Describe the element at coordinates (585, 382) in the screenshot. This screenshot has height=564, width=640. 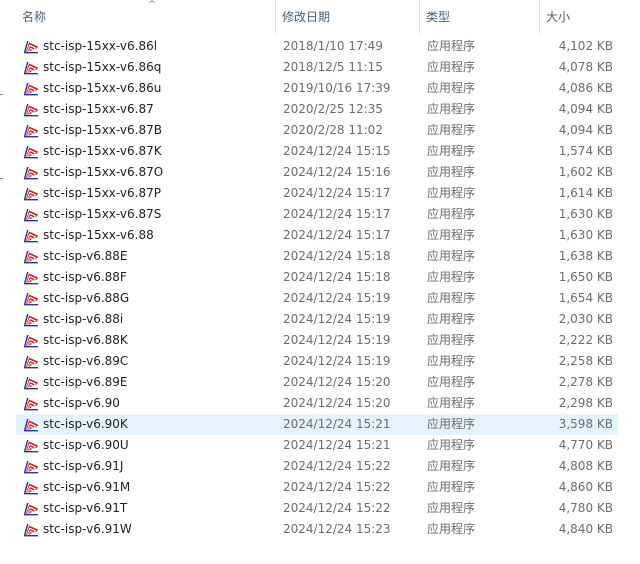
I see `file-size: 2,278 KB` at that location.